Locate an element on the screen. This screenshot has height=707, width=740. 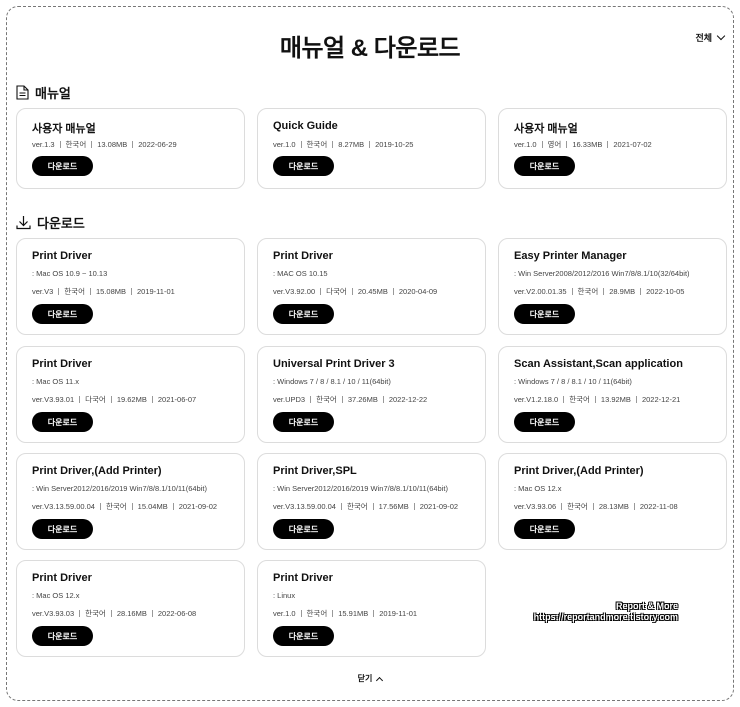
filter-label: 전체 is located at coordinates (703, 38).